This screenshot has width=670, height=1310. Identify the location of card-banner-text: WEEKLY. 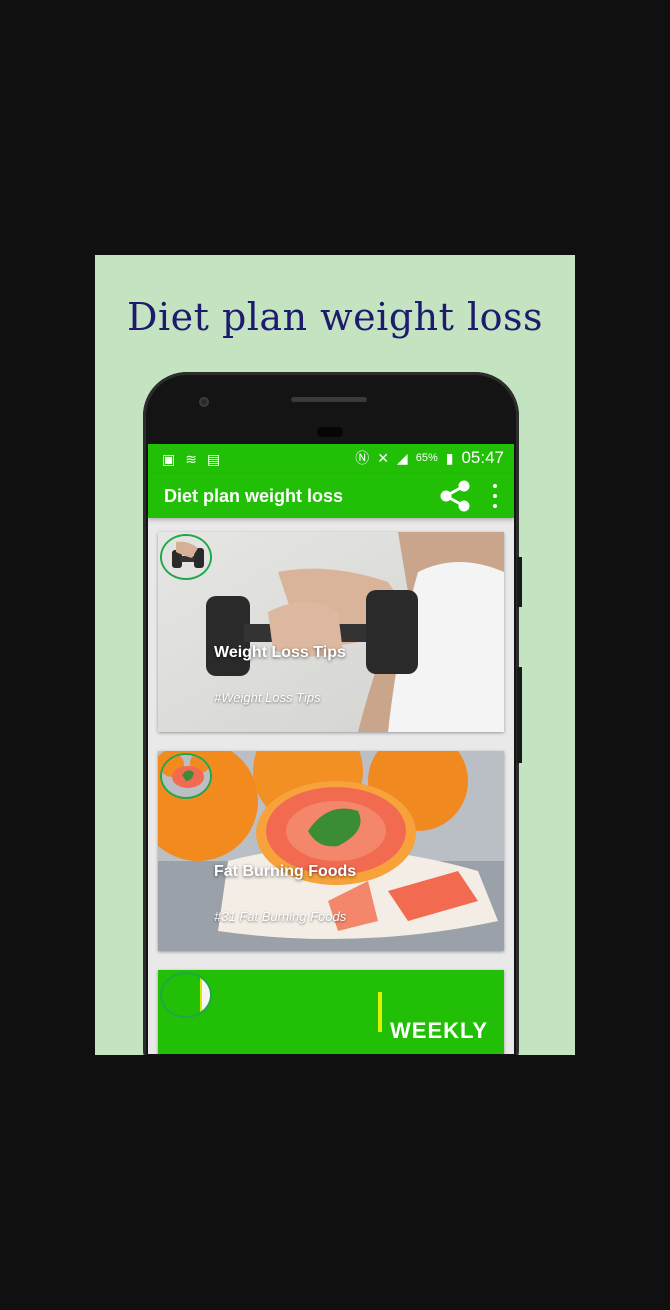
(439, 1030).